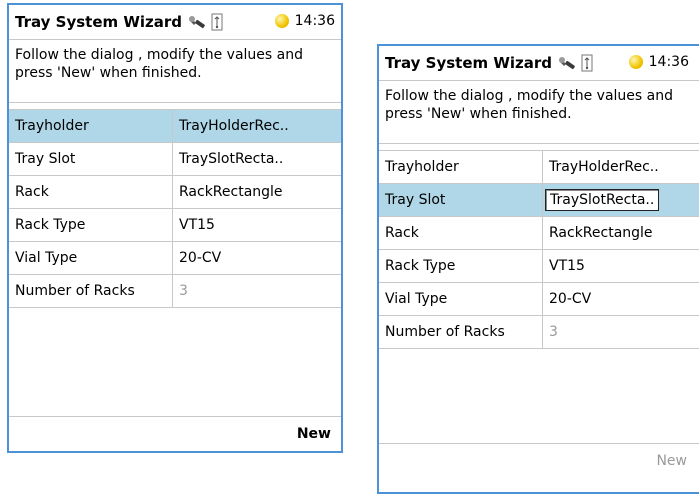  I want to click on row-value-cell: TraySlotRecta.., so click(621, 200).